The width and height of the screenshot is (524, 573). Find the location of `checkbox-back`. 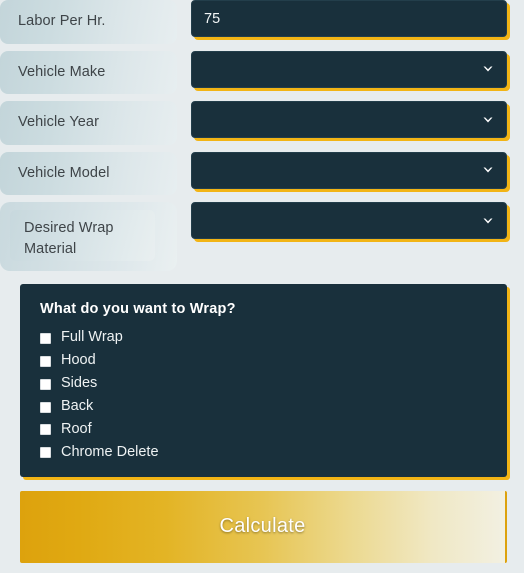

checkbox-back is located at coordinates (45, 407).